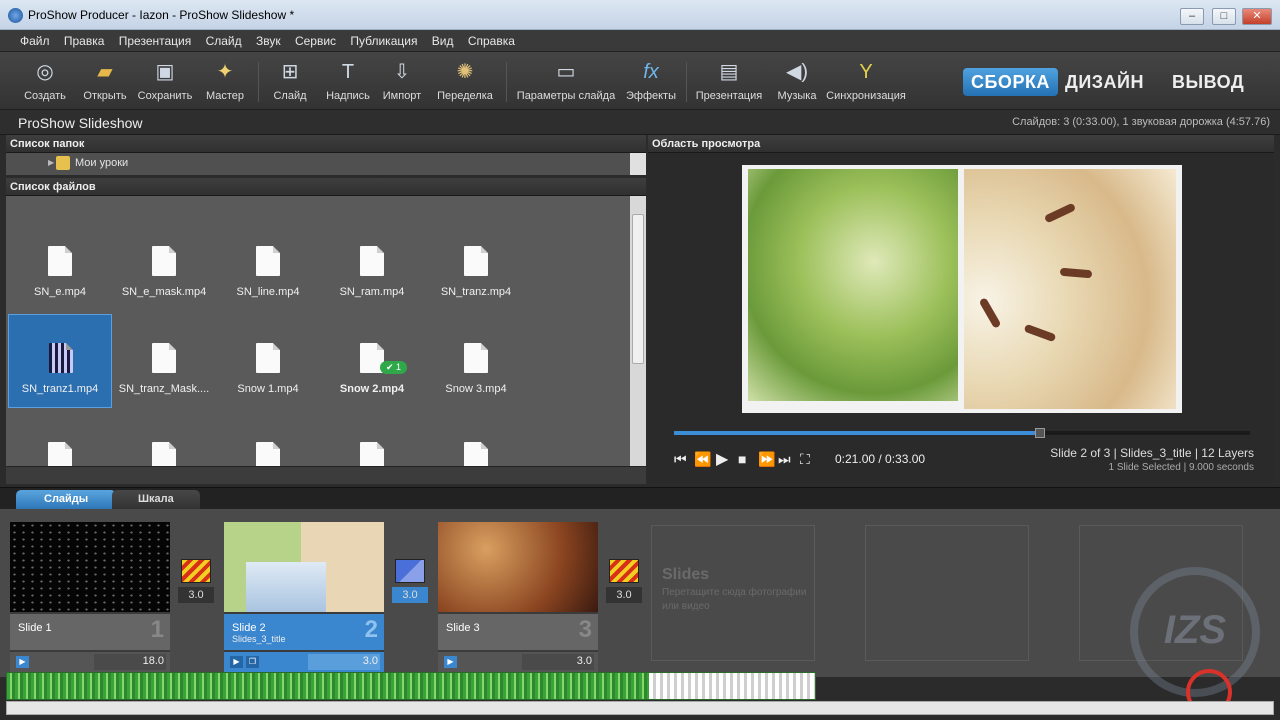 This screenshot has height=720, width=1280. I want to click on file-hscrollbar, so click(326, 475).